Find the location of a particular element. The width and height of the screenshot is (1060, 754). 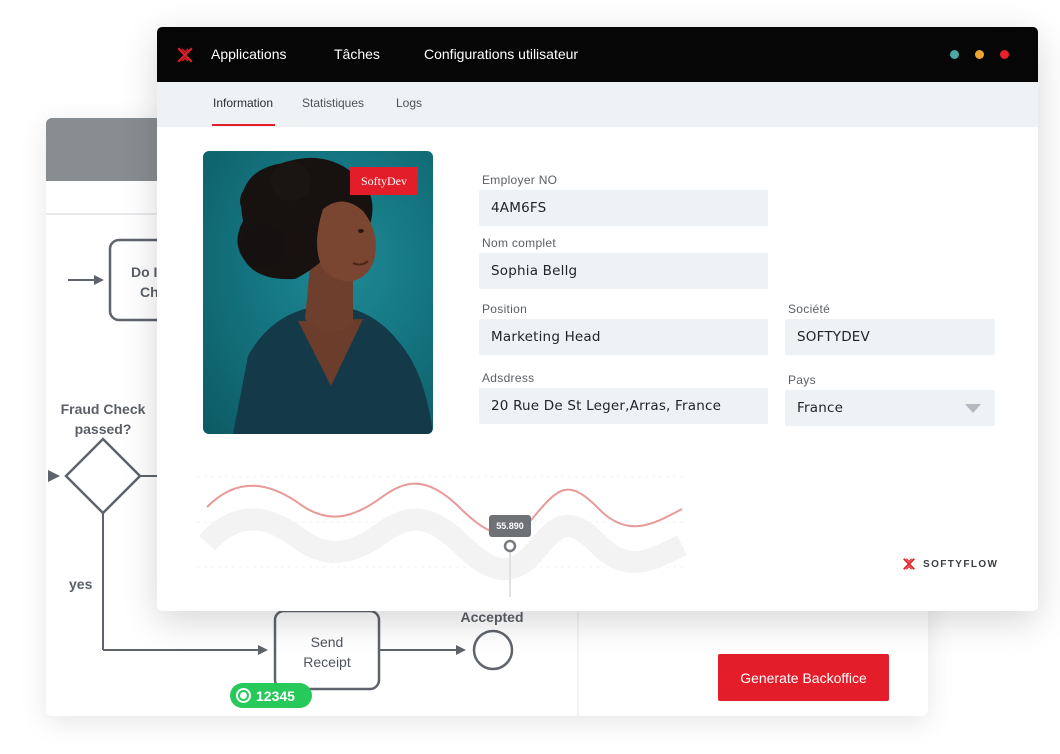

nav-taches: Tâches is located at coordinates (357, 54).